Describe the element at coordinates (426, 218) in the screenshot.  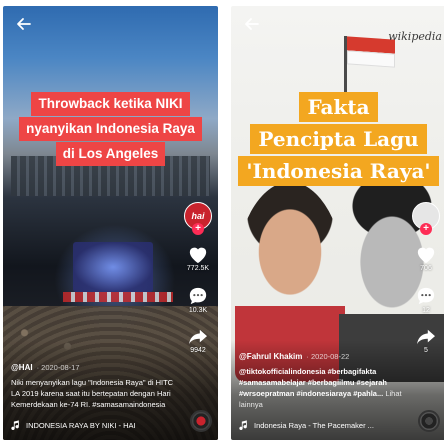
I see `avatar: +` at that location.